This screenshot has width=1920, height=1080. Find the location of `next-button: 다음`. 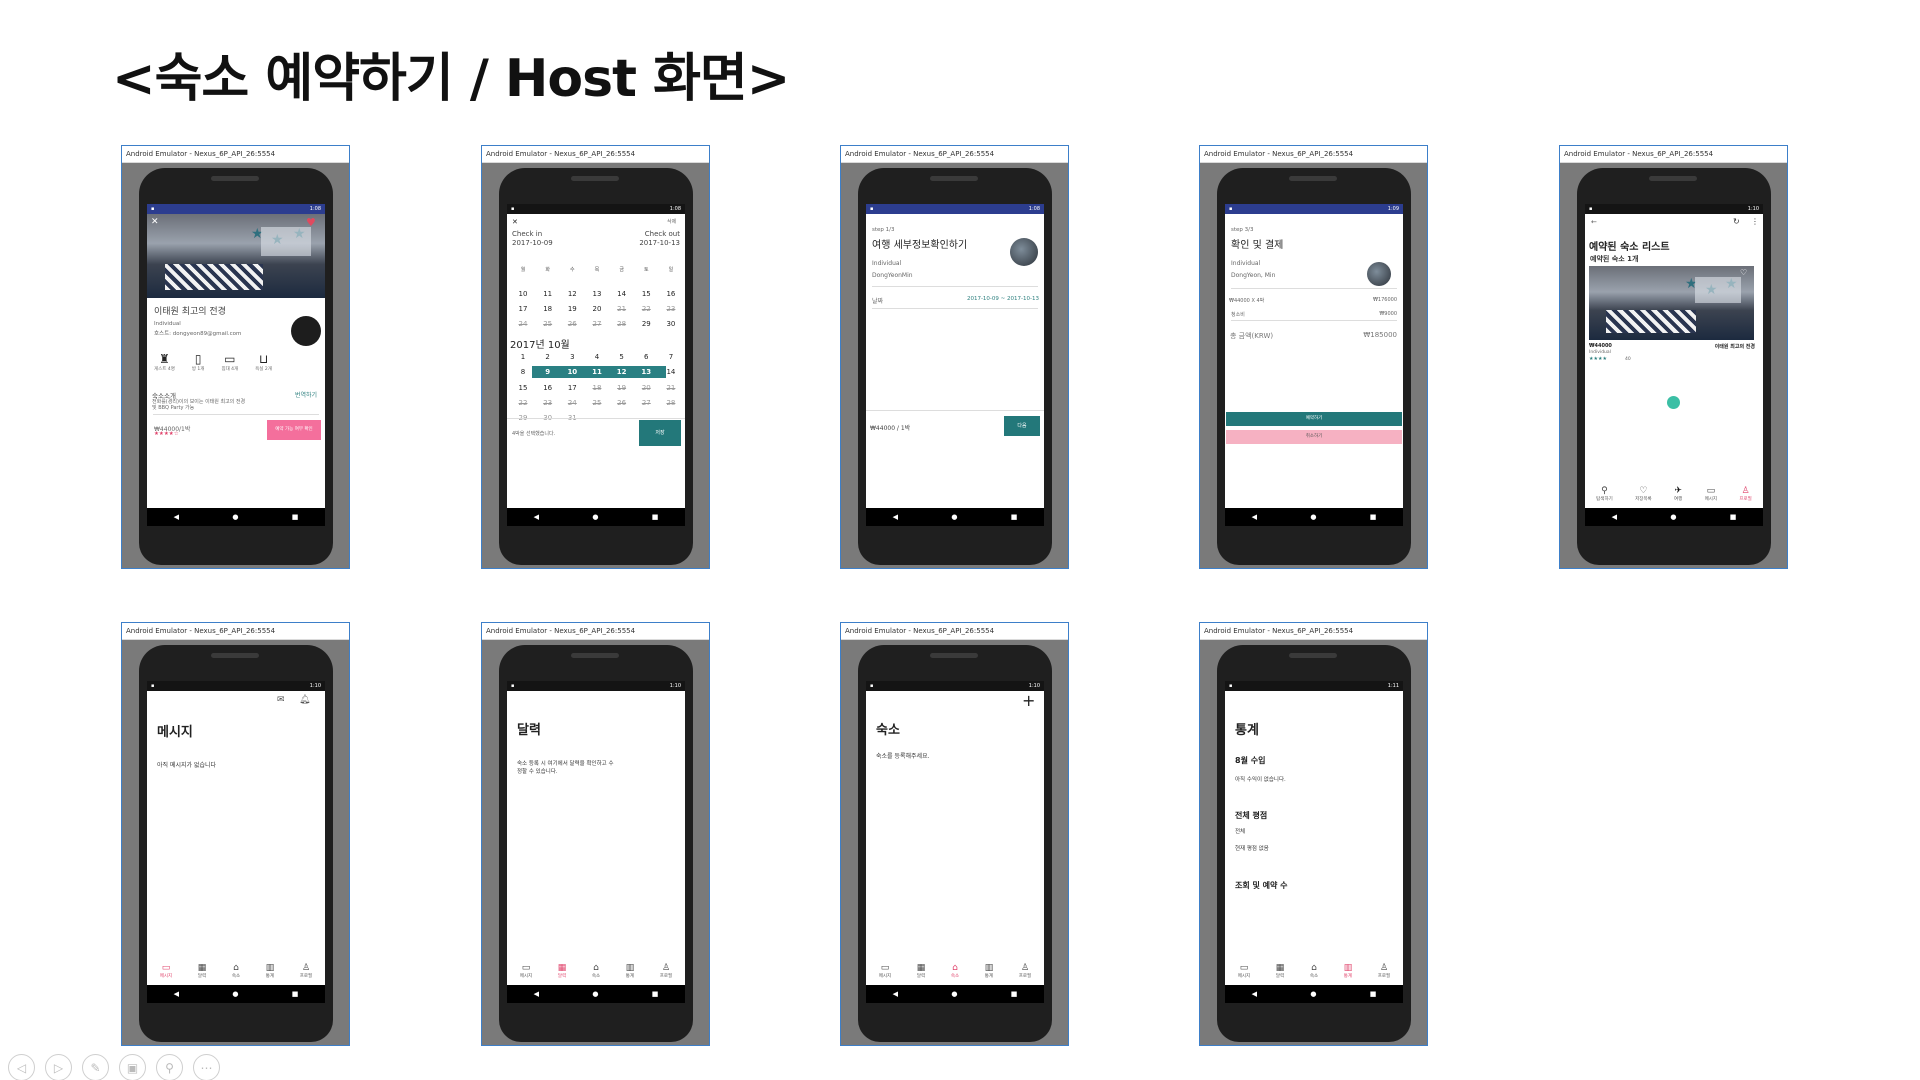

next-button: 다음 is located at coordinates (1022, 426).